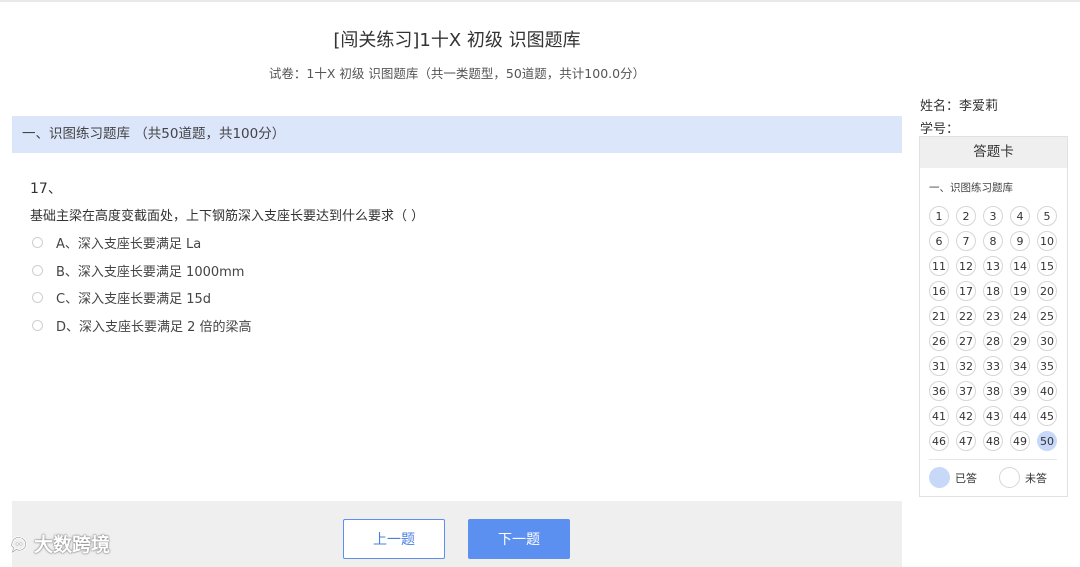 This screenshot has height=567, width=1080. What do you see at coordinates (966, 366) in the screenshot?
I see `question-number-button: 32` at bounding box center [966, 366].